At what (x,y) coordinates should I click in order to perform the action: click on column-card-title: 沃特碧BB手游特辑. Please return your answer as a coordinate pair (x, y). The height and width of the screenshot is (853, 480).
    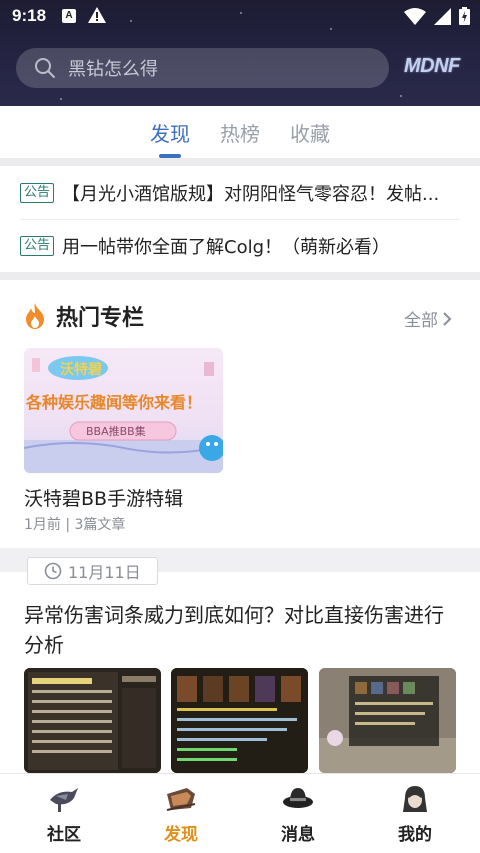
    Looking at the image, I should click on (103, 497).